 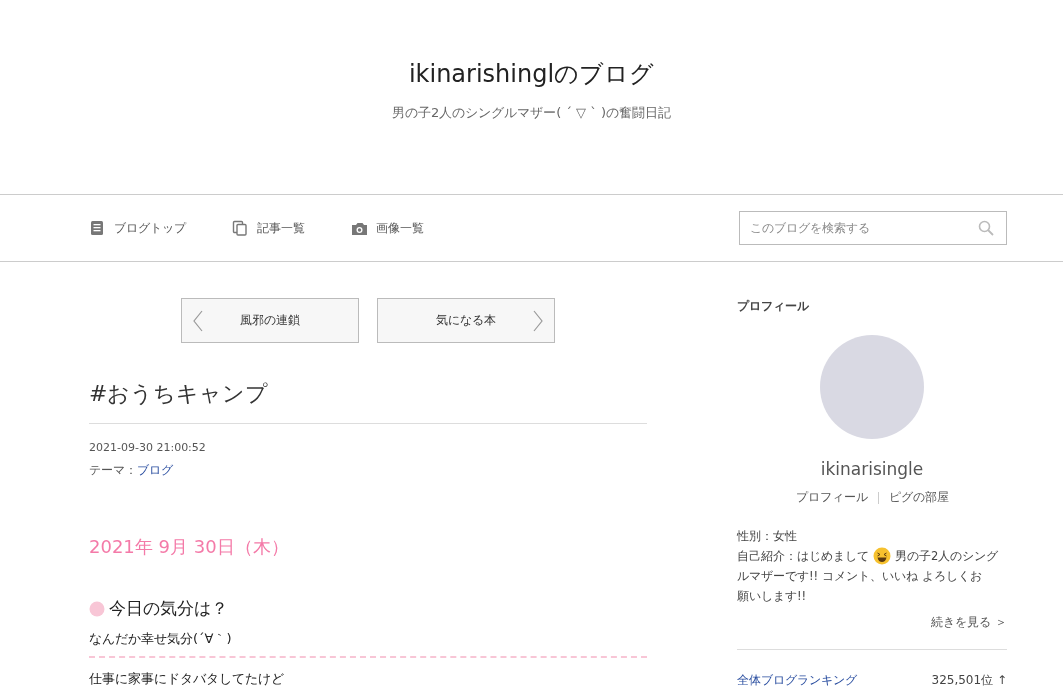 I want to click on sidebar-heading: プロフィール, so click(x=773, y=306).